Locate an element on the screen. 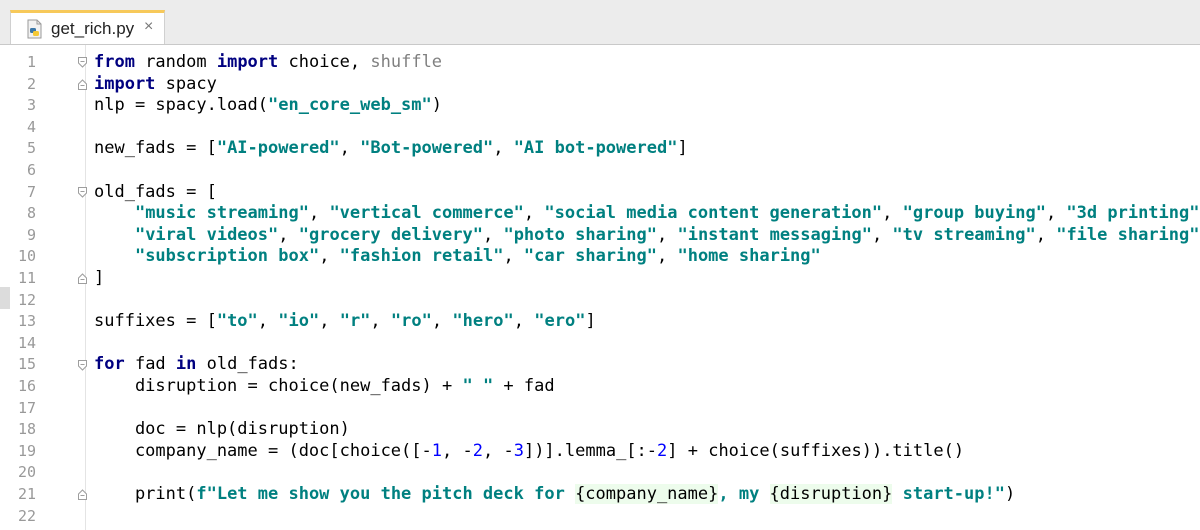 The image size is (1200, 530). code-token: "AI-powered" is located at coordinates (278, 148).